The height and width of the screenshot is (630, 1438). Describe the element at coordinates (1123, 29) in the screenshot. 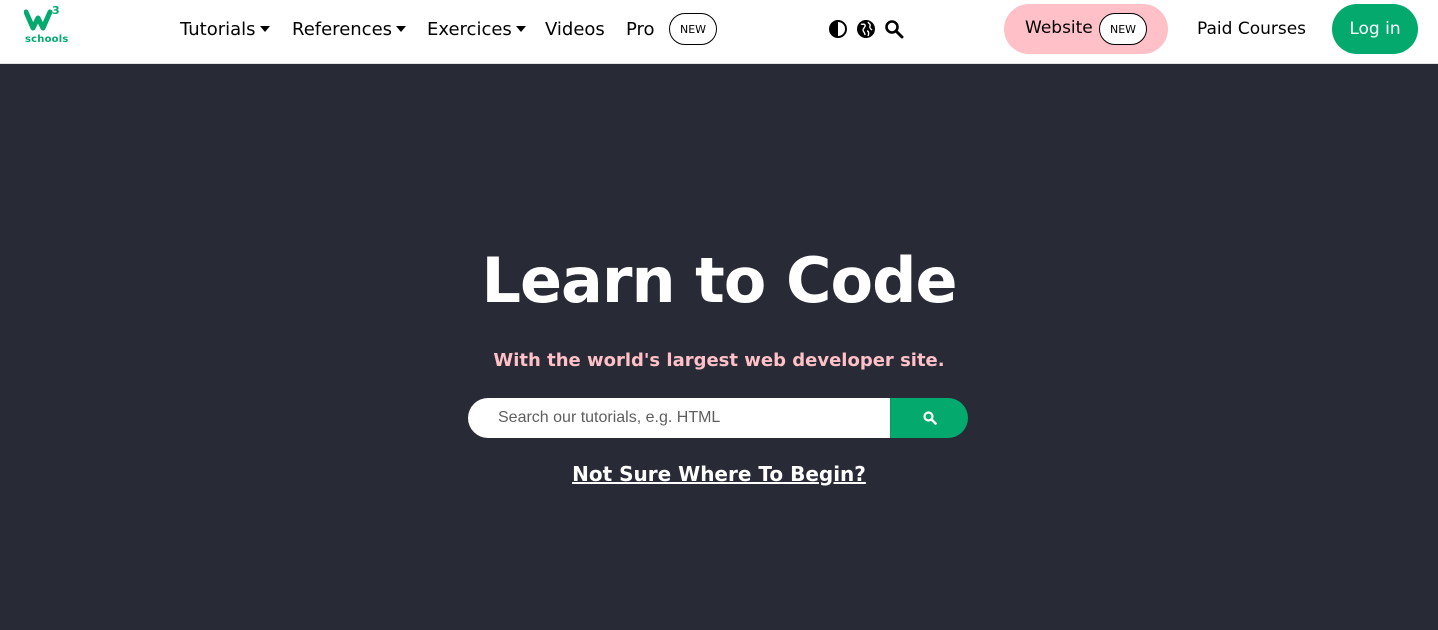

I see `website-new-badge: NEW` at that location.